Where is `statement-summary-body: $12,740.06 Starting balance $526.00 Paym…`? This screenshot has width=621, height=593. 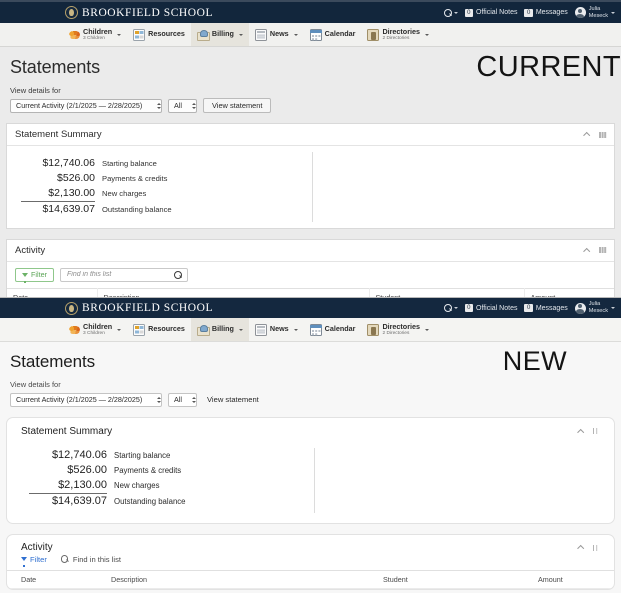 statement-summary-body: $12,740.06 Starting balance $526.00 Paym… is located at coordinates (310, 483).